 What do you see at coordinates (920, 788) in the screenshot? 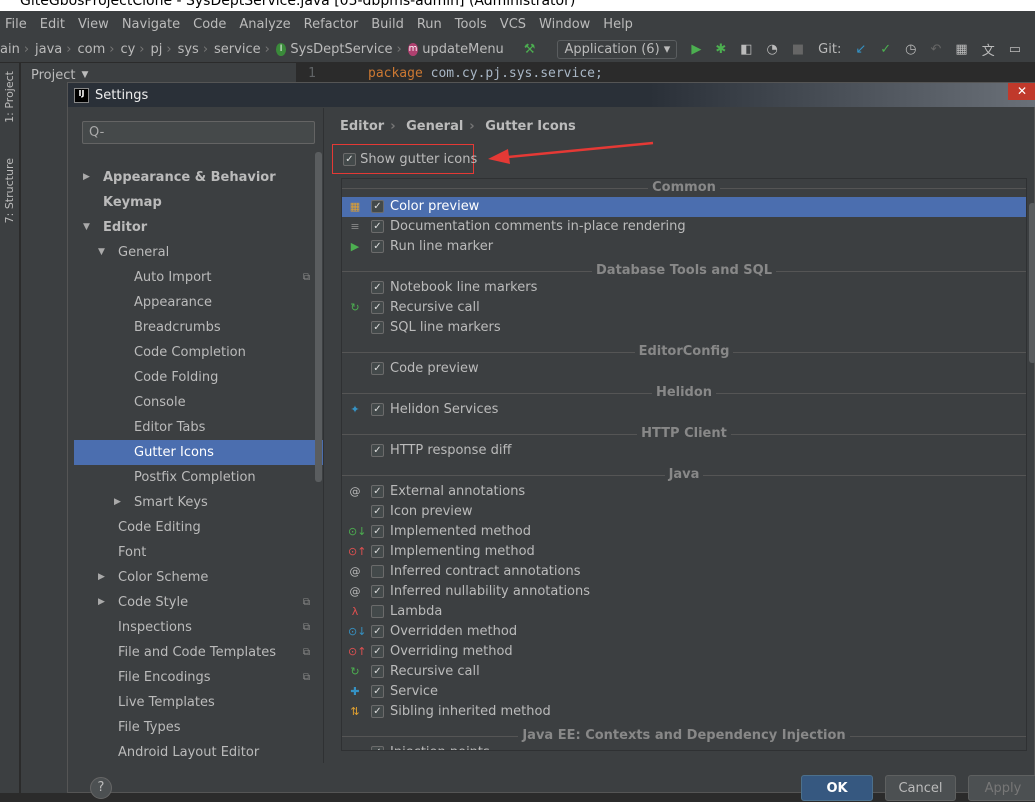
I see `cancel-button: Cancel` at bounding box center [920, 788].